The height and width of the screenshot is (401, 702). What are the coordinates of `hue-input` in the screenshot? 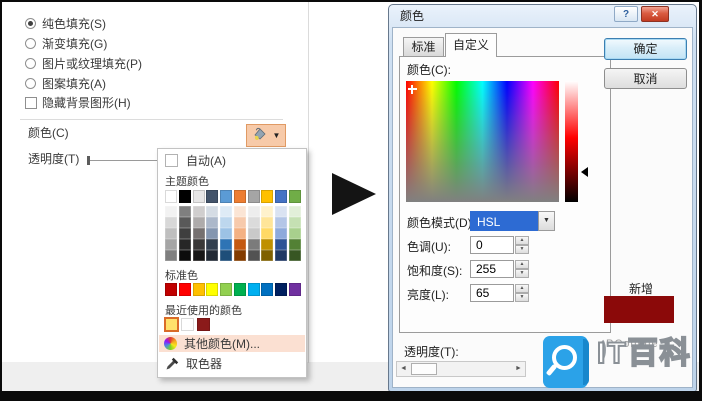 It's located at (492, 245).